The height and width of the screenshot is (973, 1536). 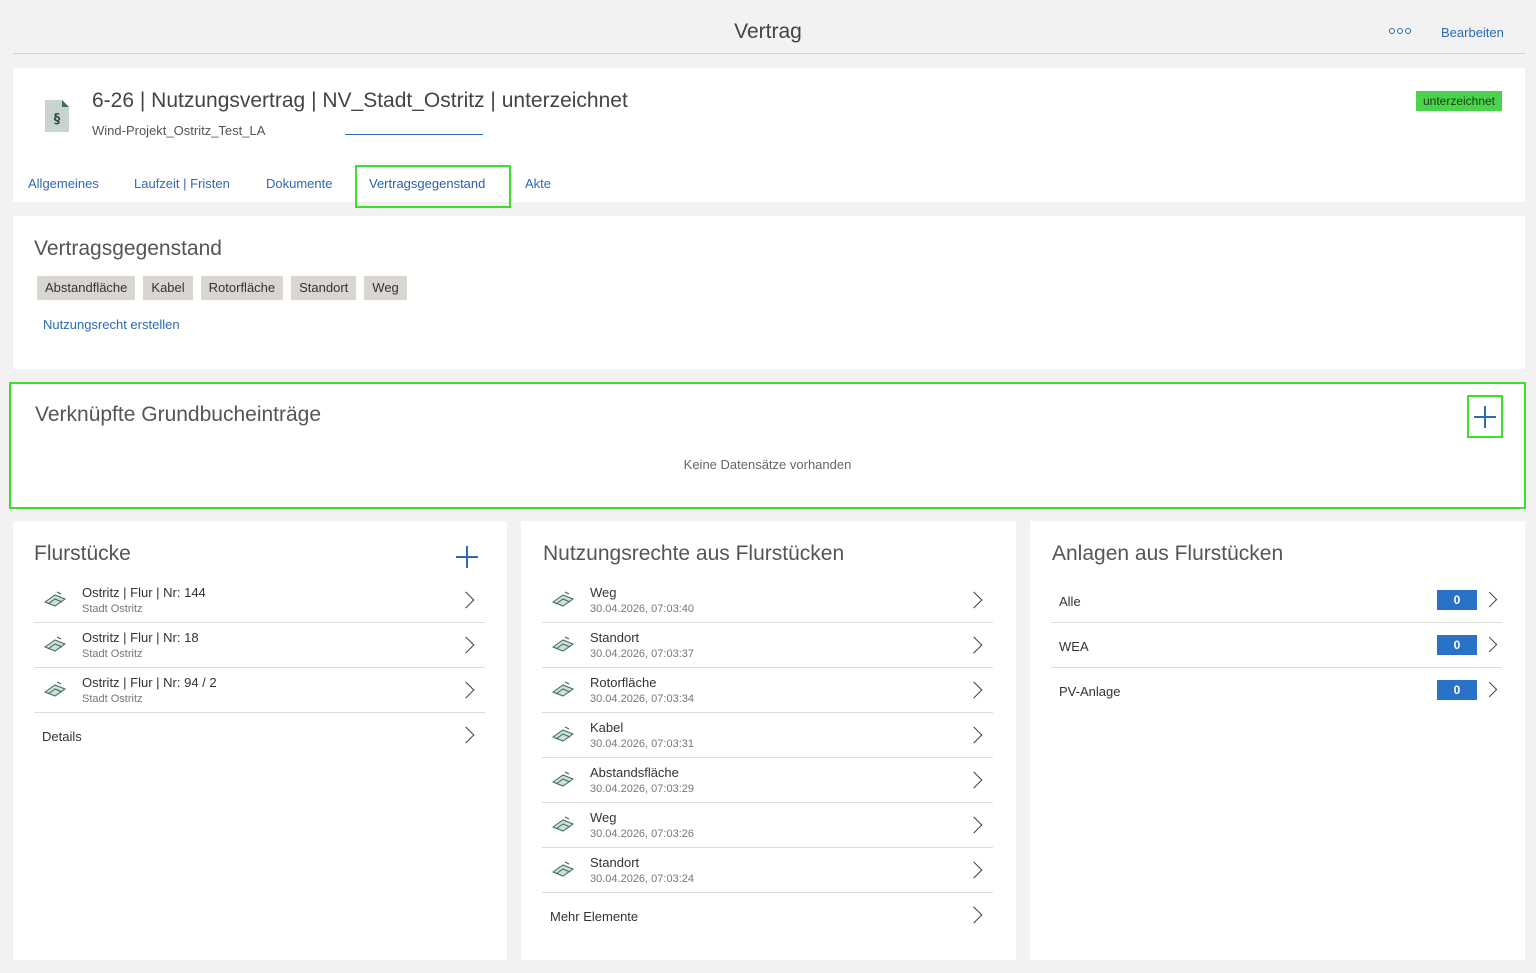 I want to click on item-title: Kabel, so click(x=607, y=727).